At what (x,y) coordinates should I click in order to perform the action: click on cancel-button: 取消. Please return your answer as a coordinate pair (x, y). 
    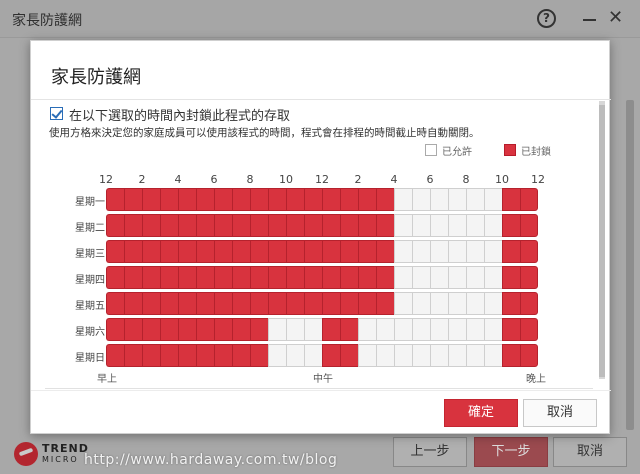
    Looking at the image, I should click on (560, 413).